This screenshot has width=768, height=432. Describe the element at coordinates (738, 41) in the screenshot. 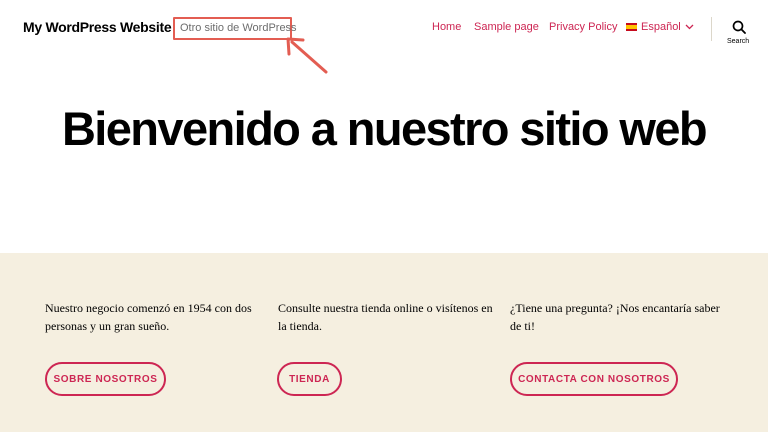

I see `search-label: Search` at that location.